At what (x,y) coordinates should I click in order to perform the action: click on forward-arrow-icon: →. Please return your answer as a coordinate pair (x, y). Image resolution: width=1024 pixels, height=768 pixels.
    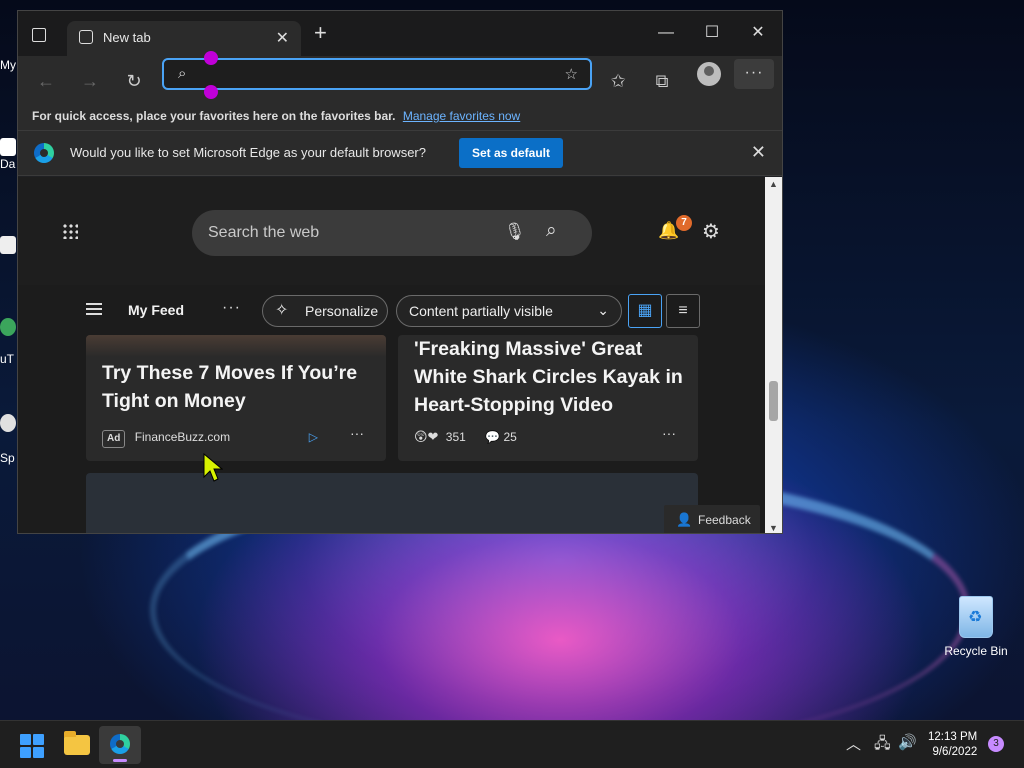
    Looking at the image, I should click on (90, 81).